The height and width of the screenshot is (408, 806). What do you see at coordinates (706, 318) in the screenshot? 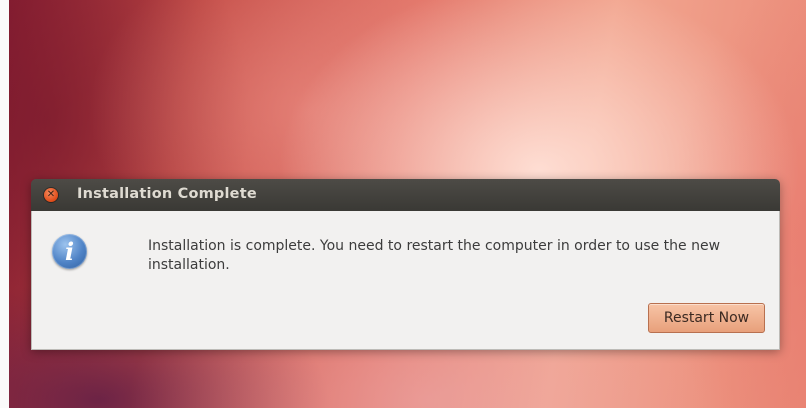
I see `restart-now-button: Restart Now` at bounding box center [706, 318].